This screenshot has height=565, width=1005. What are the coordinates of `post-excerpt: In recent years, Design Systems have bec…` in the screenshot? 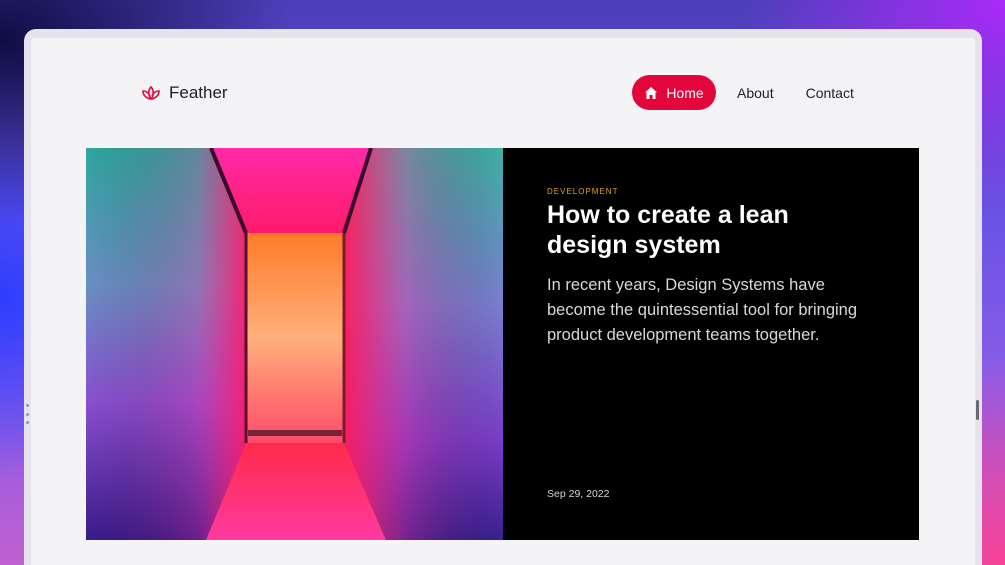 It's located at (702, 310).